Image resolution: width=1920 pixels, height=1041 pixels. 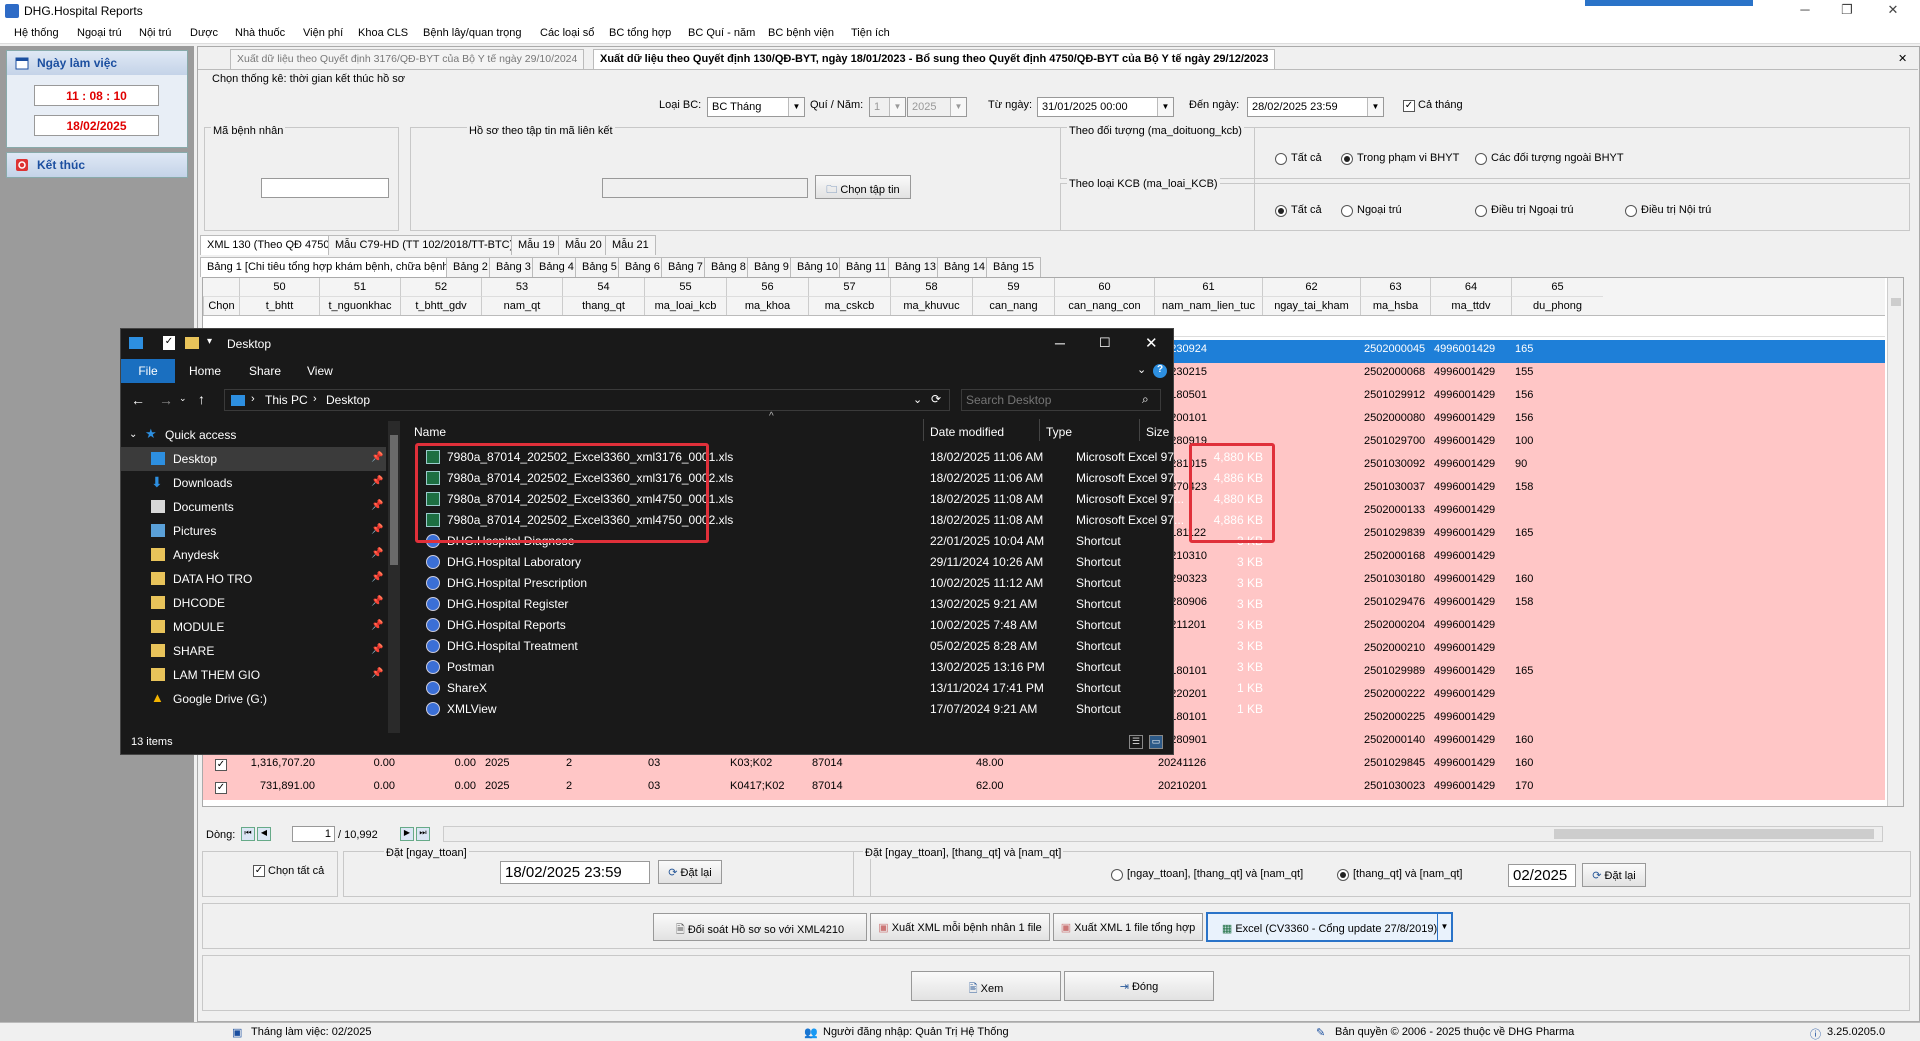 What do you see at coordinates (423, 834) in the screenshot?
I see `last-page-icon: ⏭` at bounding box center [423, 834].